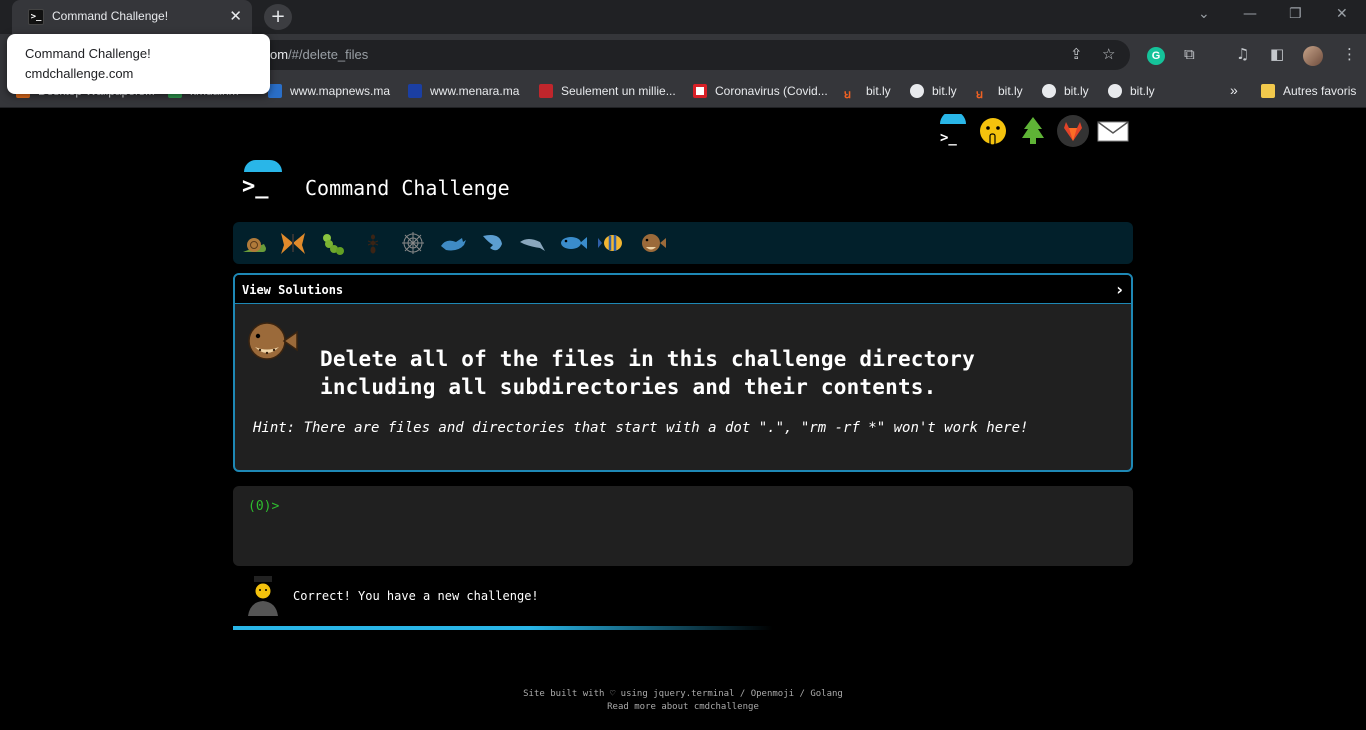 This screenshot has height=730, width=1366. I want to click on more-bookmarks-button: », so click(1234, 90).